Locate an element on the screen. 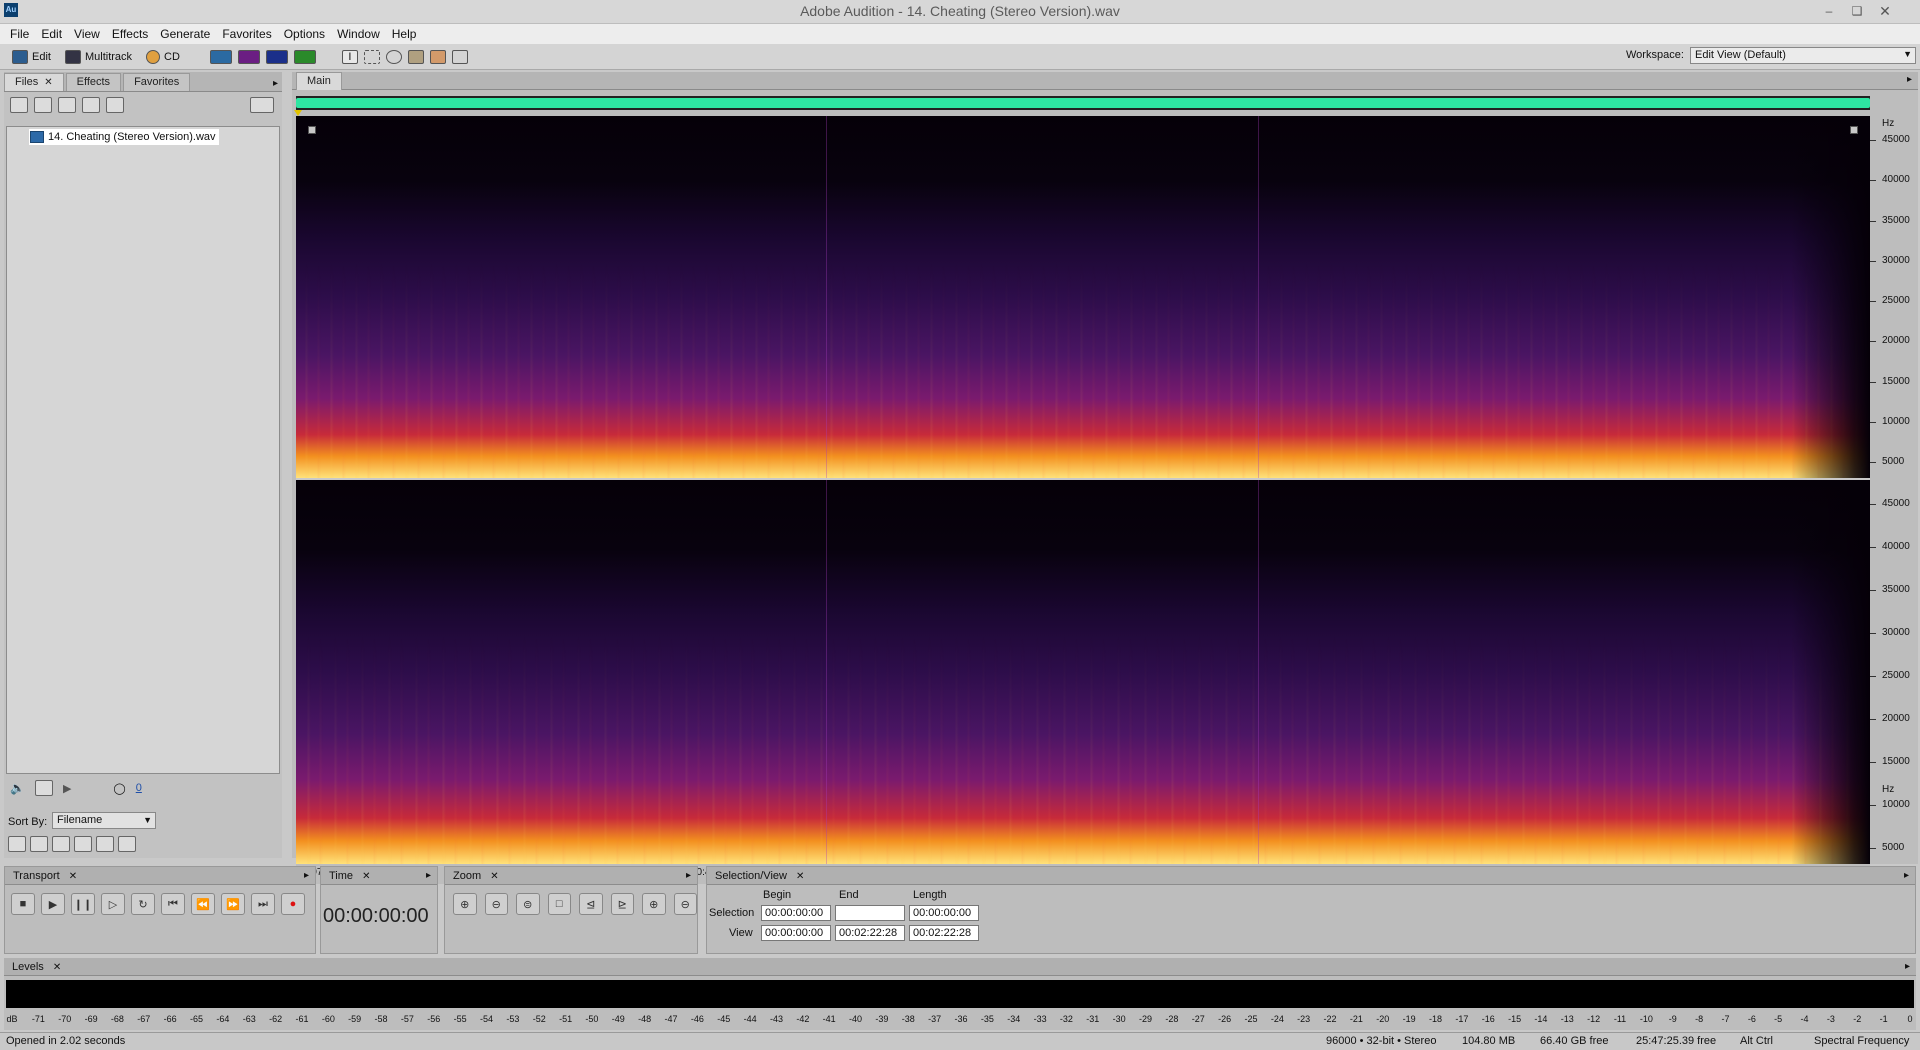  show-midi-files-icon is located at coordinates (83, 844).